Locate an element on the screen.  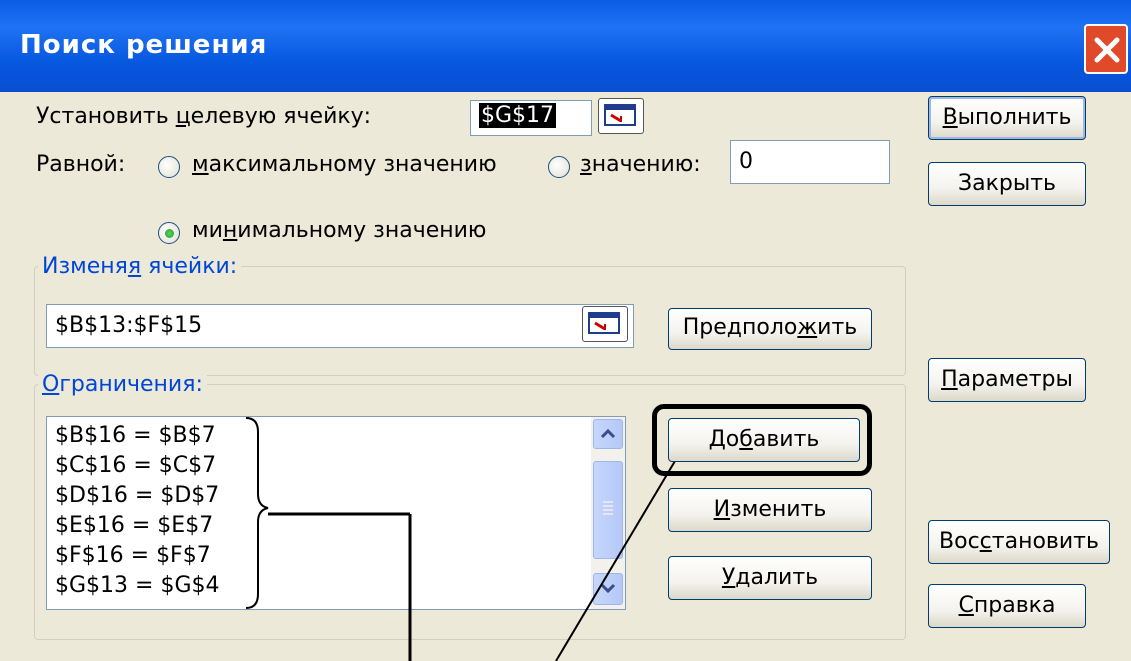
reset-button: Восстановить is located at coordinates (1019, 542).